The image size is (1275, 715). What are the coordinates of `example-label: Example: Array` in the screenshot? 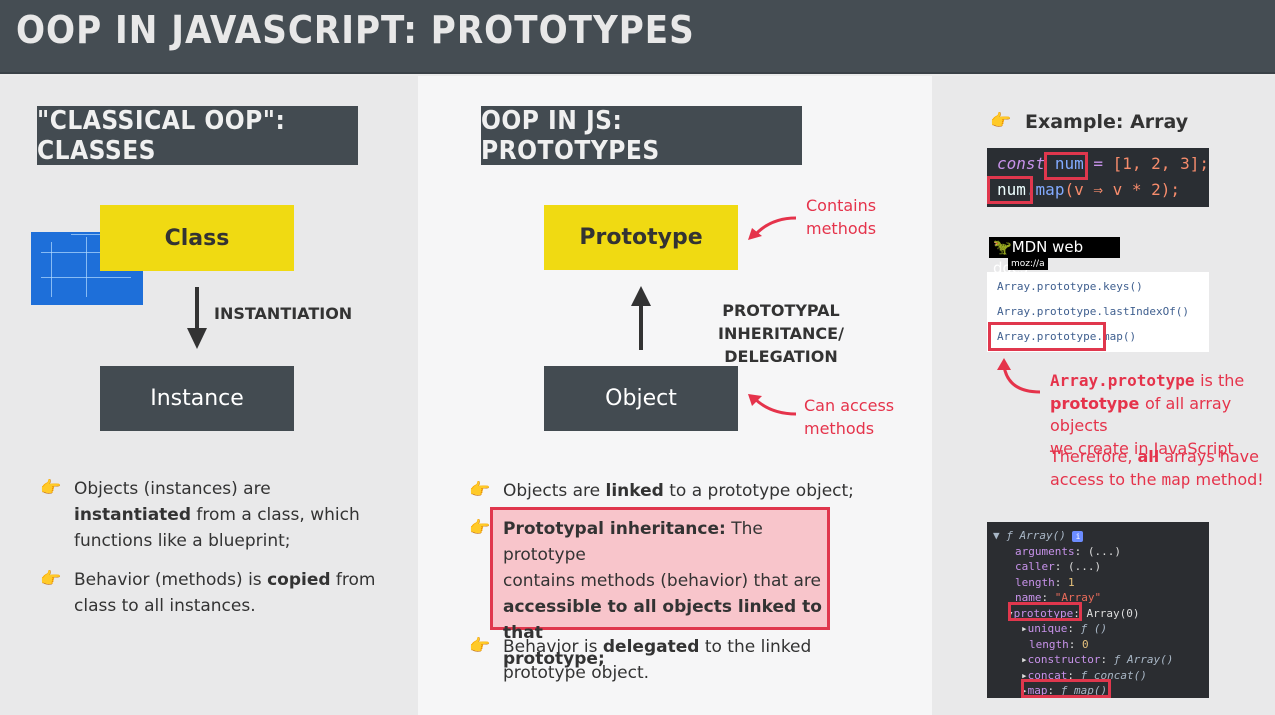 It's located at (1107, 122).